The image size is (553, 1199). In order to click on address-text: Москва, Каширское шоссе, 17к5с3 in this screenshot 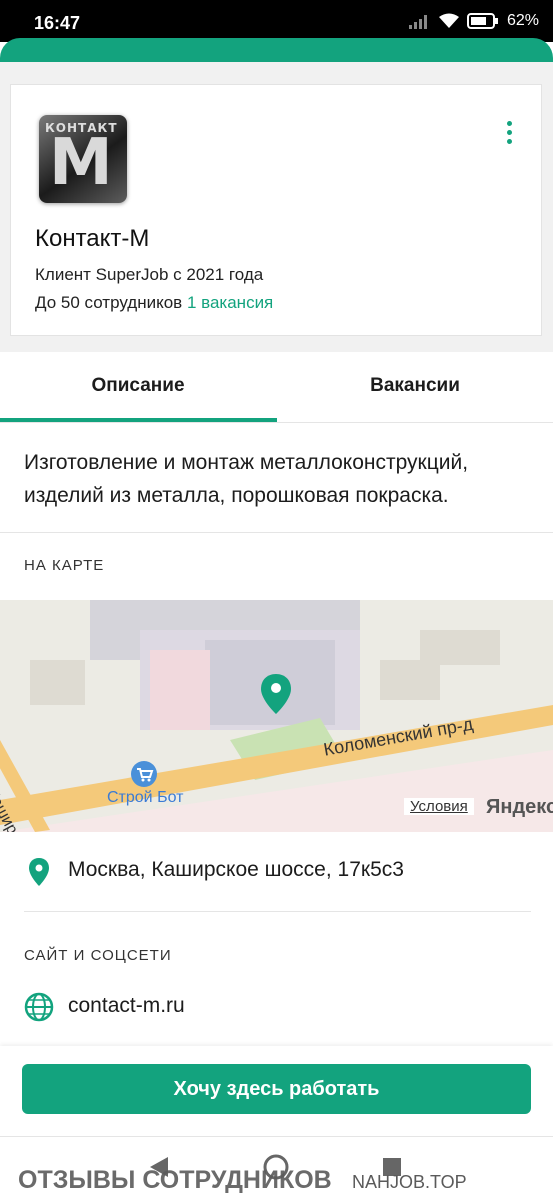, I will do `click(236, 869)`.